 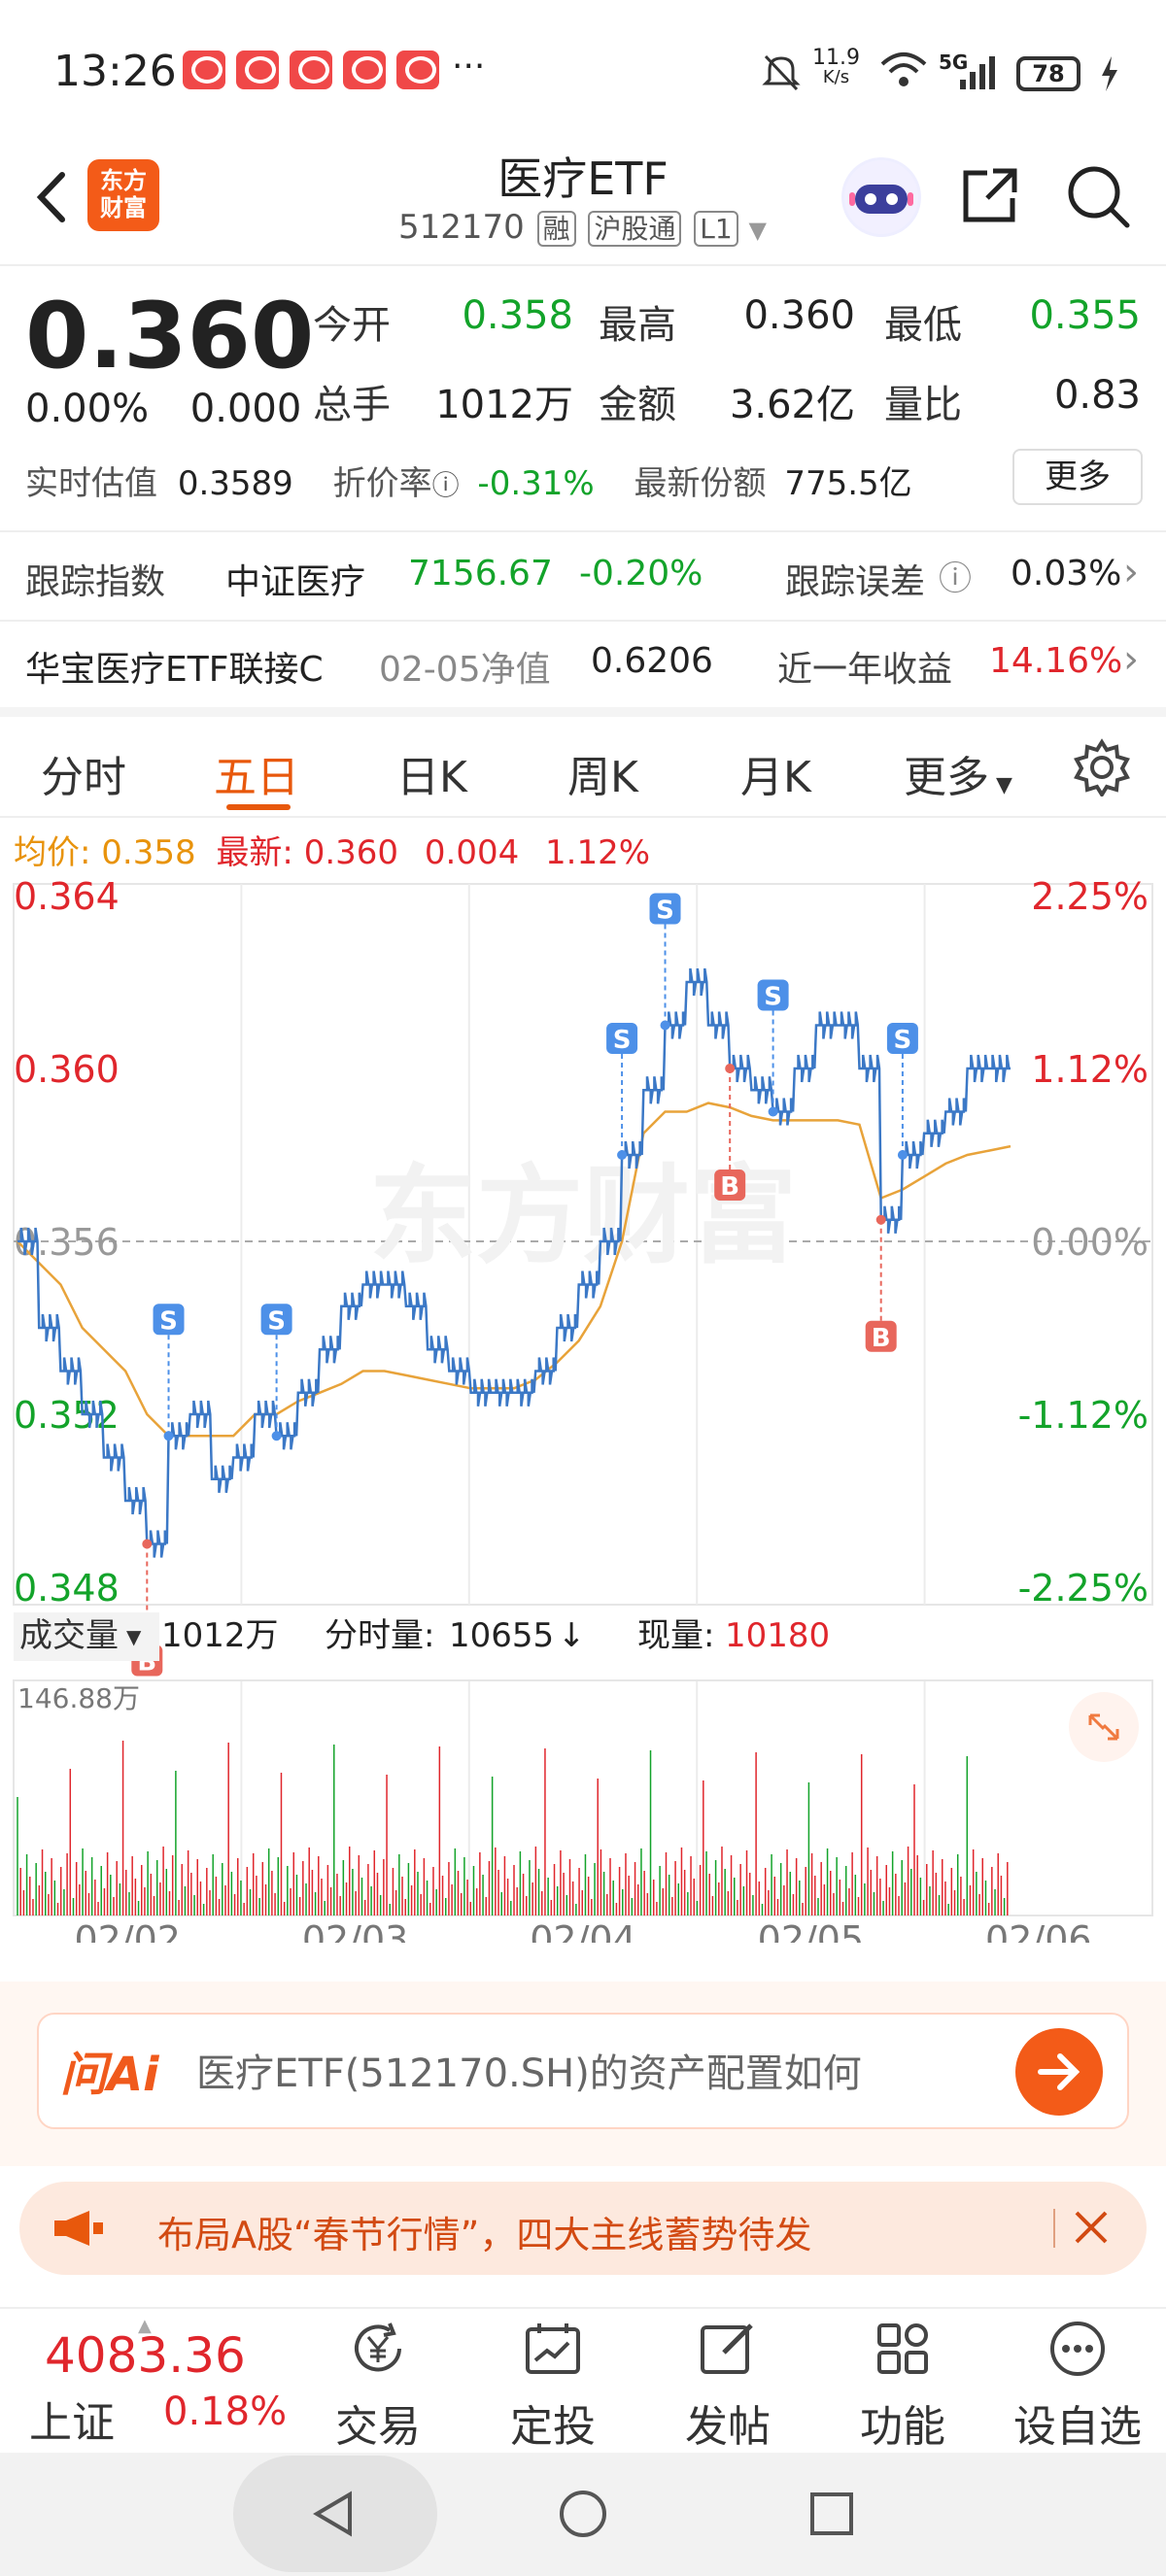 I want to click on percent-tick-label: -1.12%, so click(x=1083, y=1415).